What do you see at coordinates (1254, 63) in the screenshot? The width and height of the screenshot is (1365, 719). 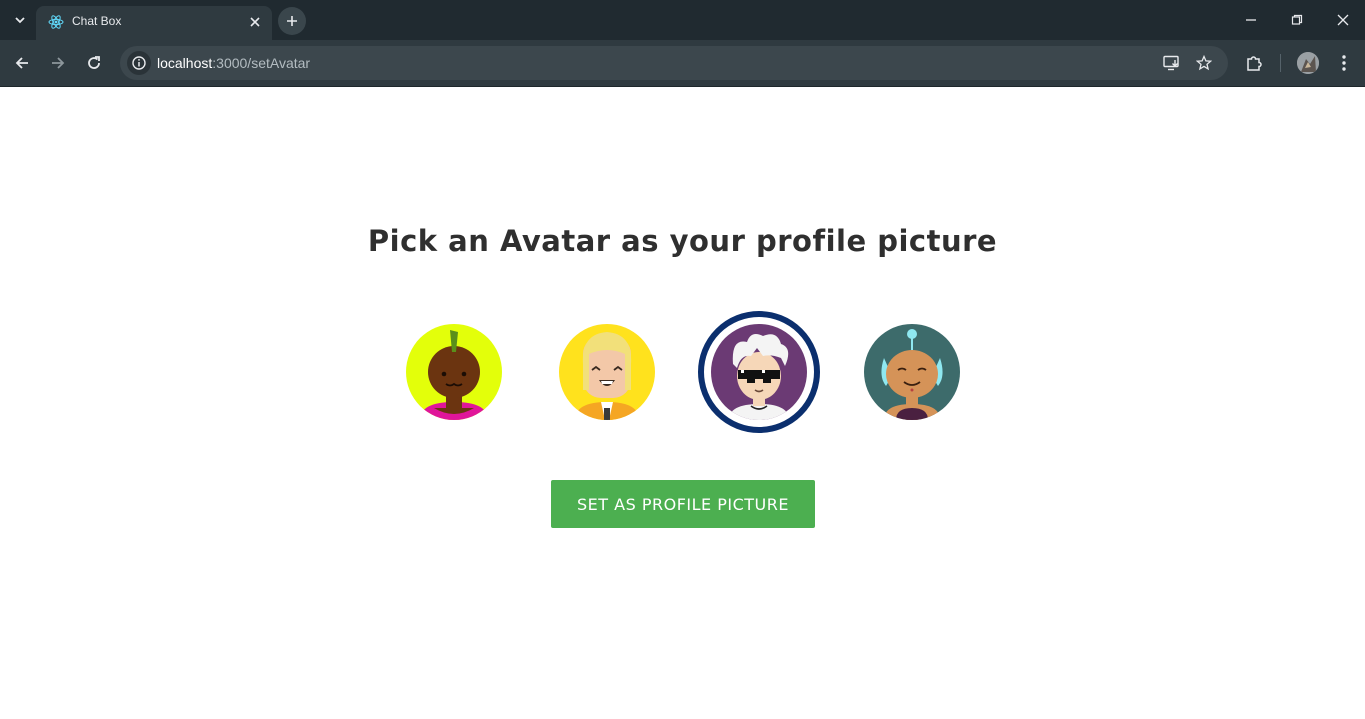 I see `extensions-puzzle-icon` at bounding box center [1254, 63].